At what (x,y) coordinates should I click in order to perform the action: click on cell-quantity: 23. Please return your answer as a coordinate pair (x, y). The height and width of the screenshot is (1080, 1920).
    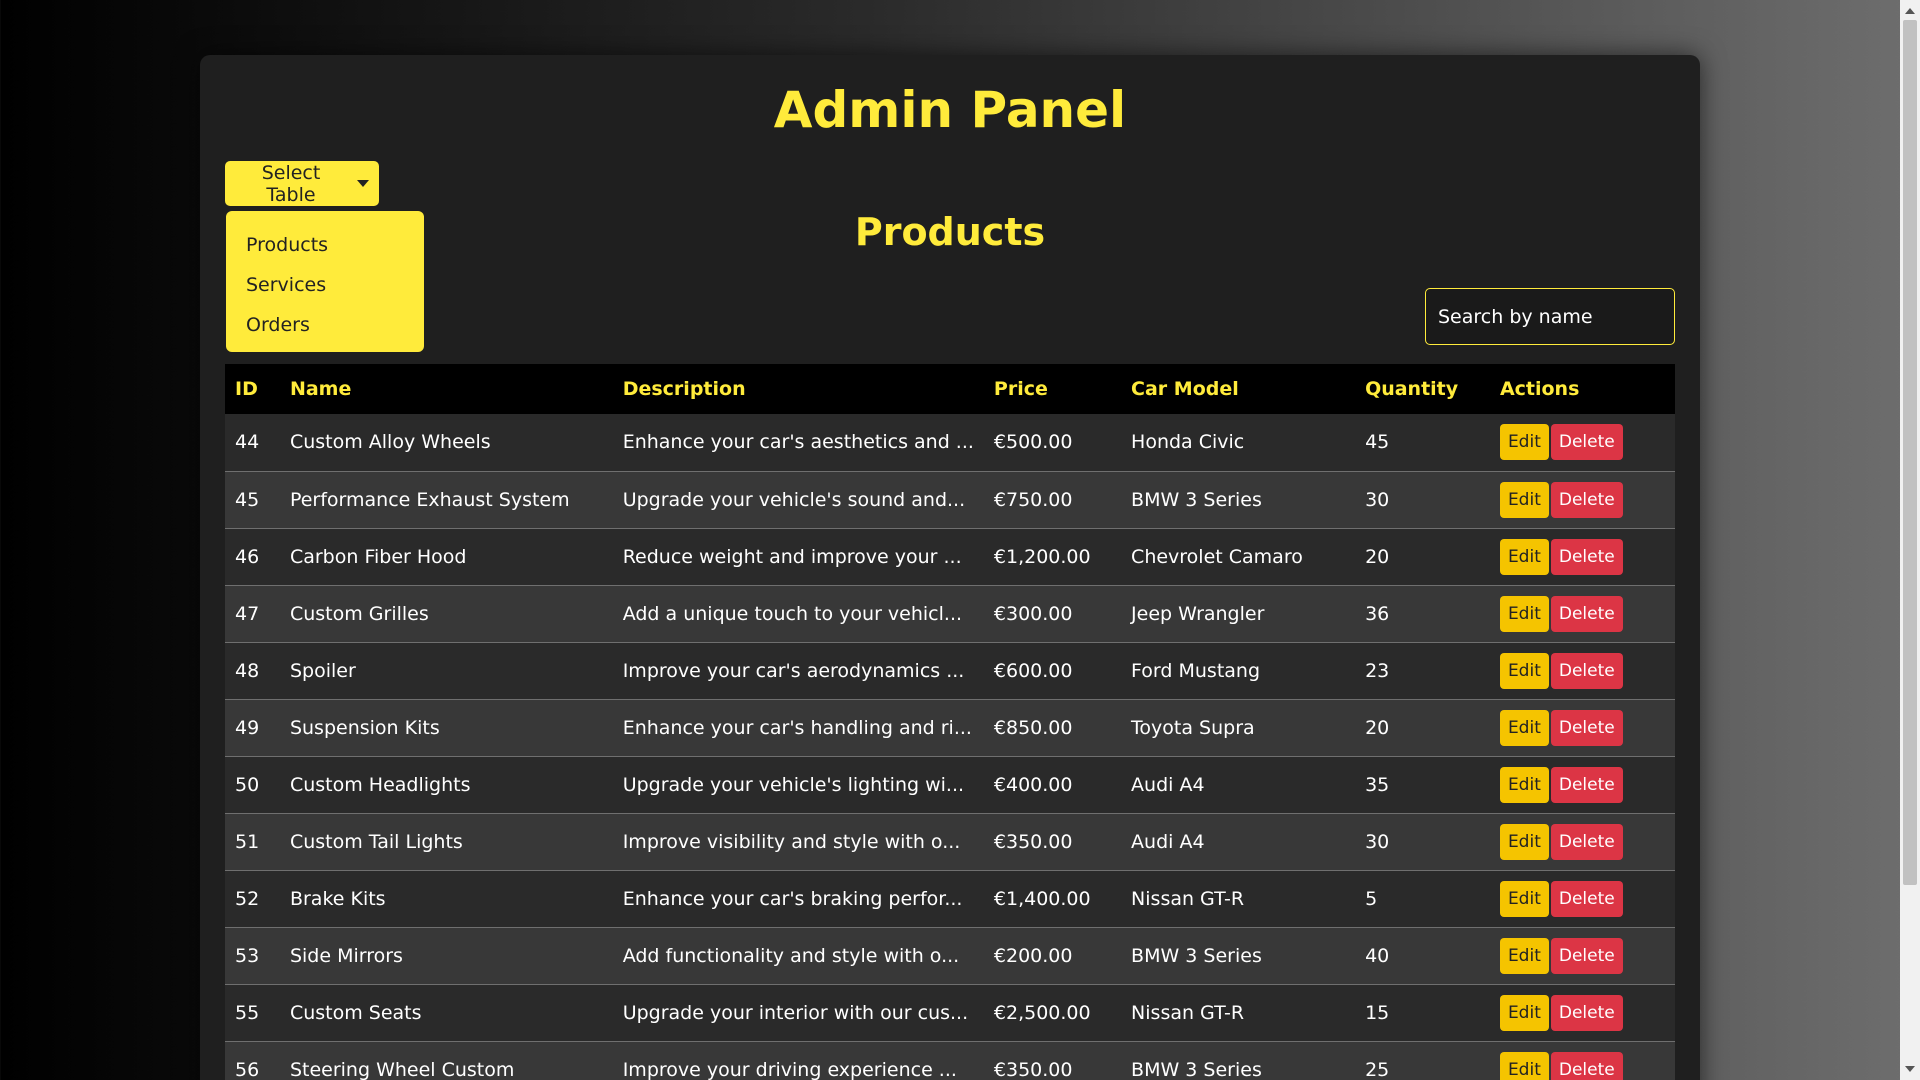
    Looking at the image, I should click on (1377, 670).